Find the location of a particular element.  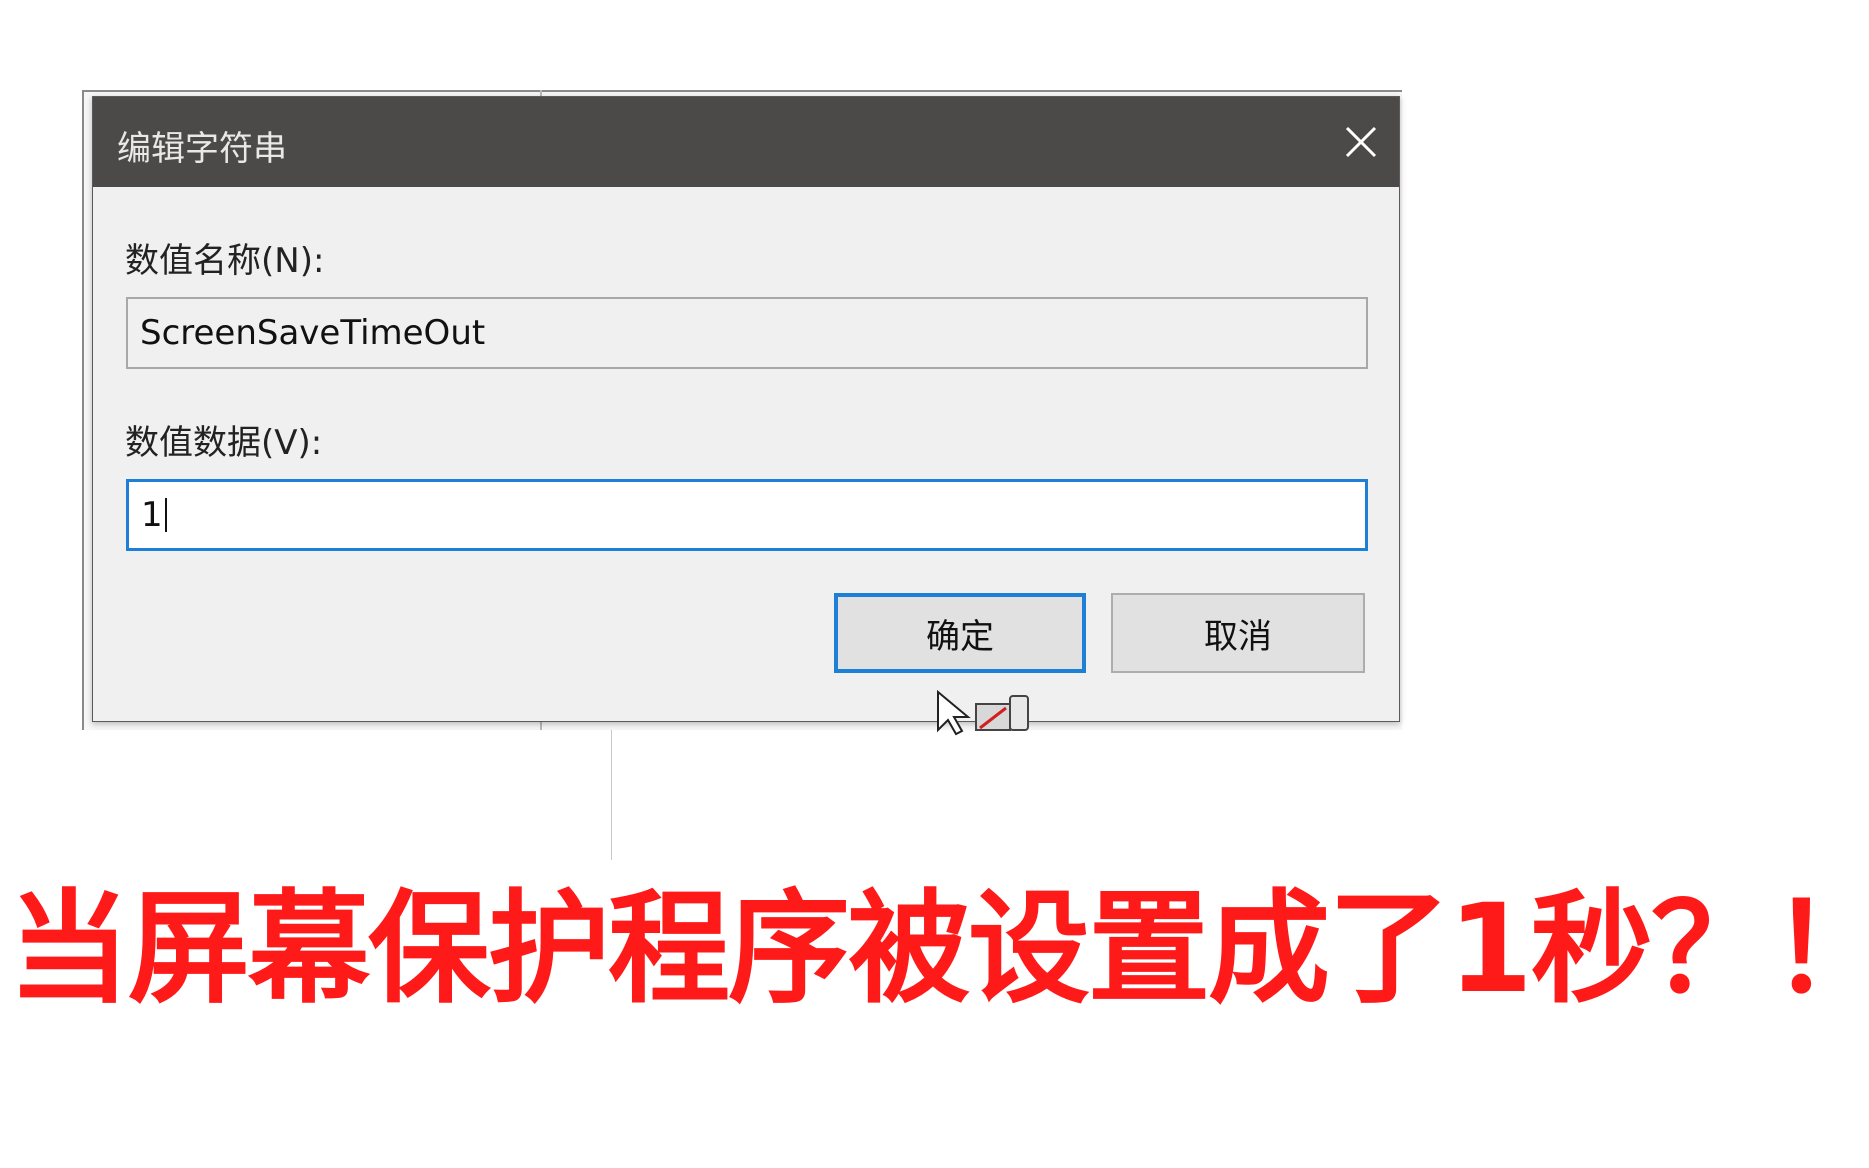

background-line is located at coordinates (611, 795).